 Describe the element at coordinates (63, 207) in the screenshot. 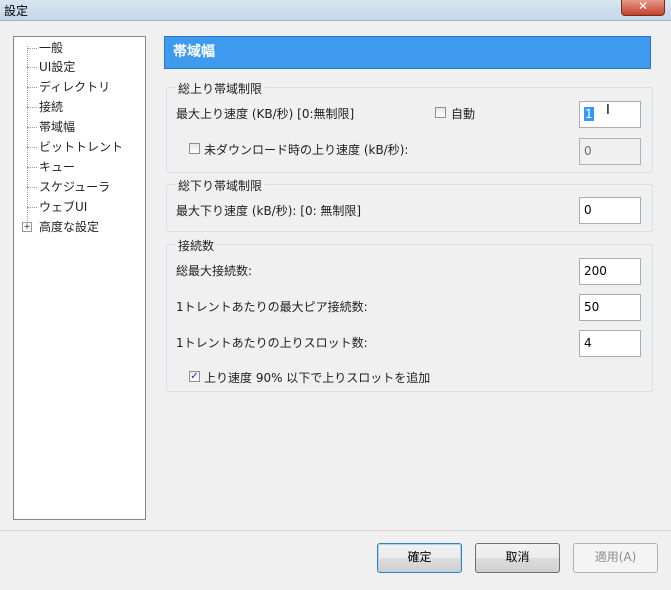

I see `tree-item-label: ウェブUI` at that location.